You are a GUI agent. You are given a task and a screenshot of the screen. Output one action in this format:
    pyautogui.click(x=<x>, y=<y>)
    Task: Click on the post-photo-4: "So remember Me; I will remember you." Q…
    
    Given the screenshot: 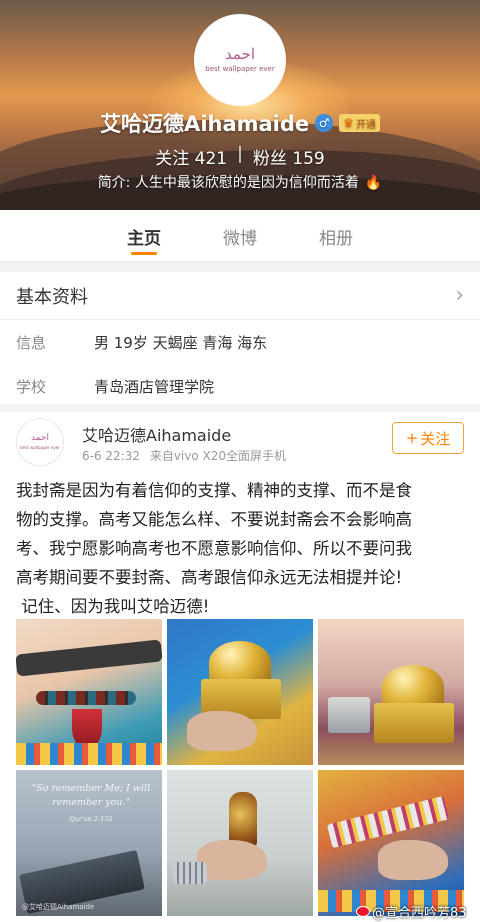 What is the action you would take?
    pyautogui.click(x=89, y=843)
    